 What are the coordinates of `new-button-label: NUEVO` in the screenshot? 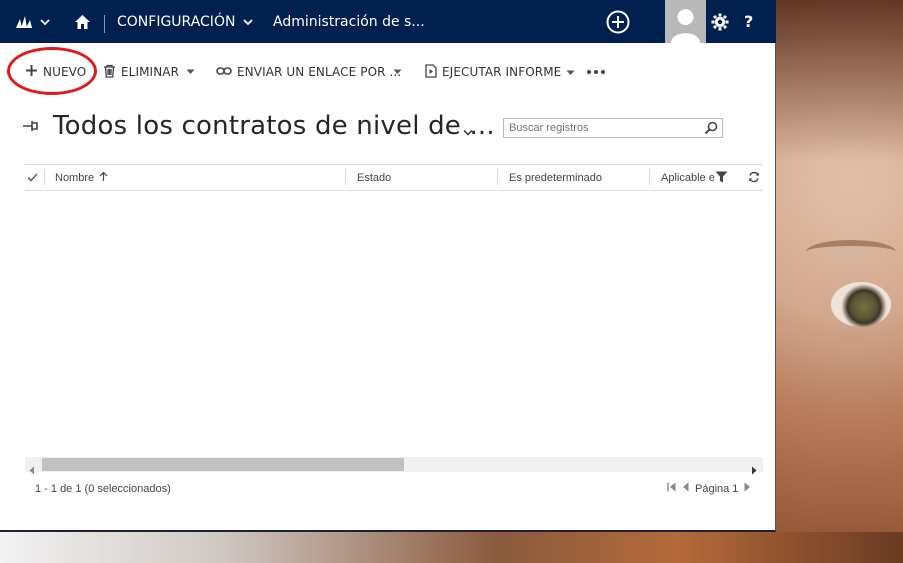 It's located at (65, 72).